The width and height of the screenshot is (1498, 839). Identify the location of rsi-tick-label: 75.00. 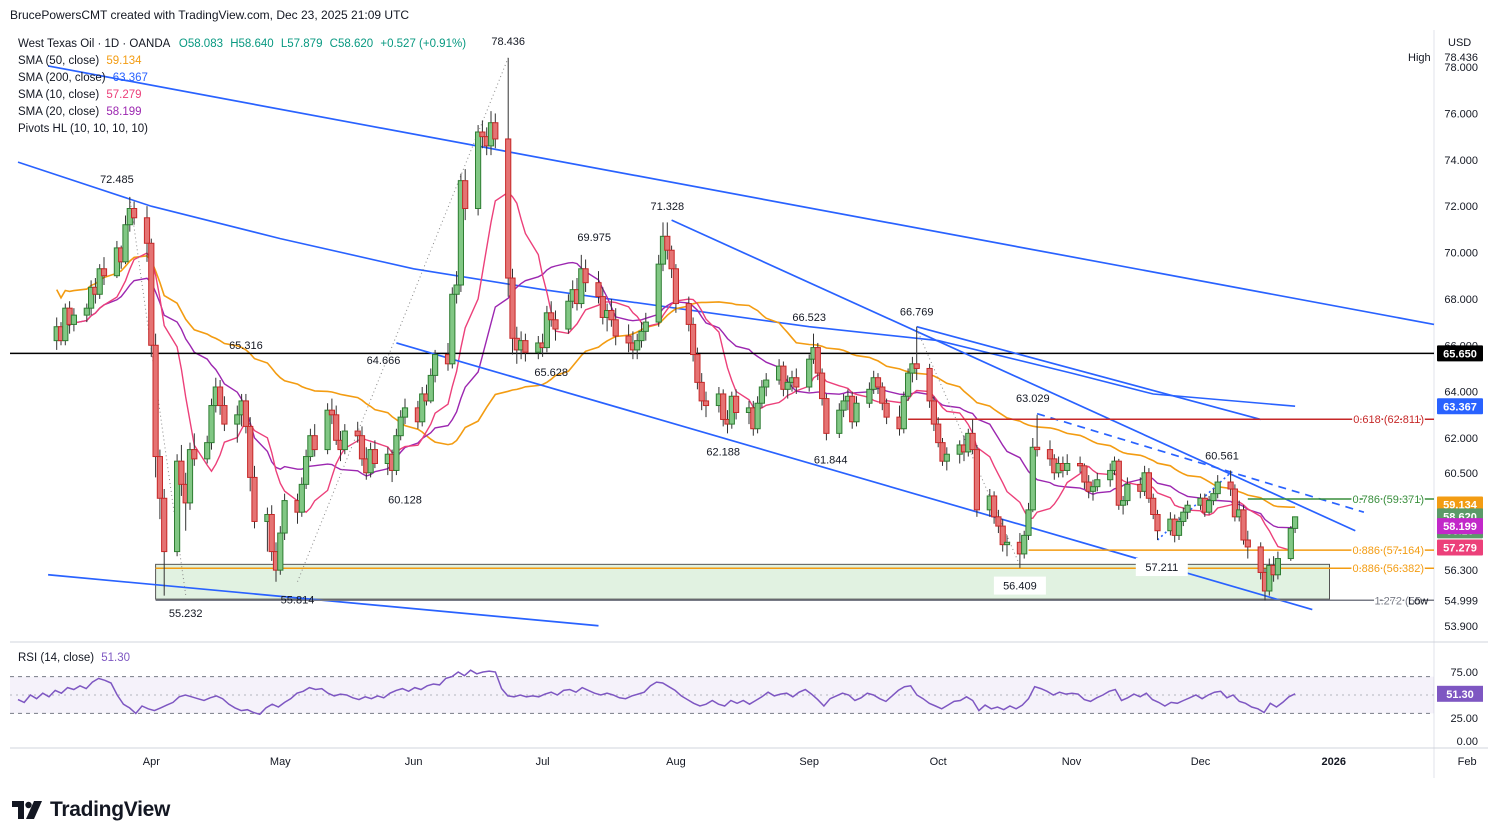
(1464, 673).